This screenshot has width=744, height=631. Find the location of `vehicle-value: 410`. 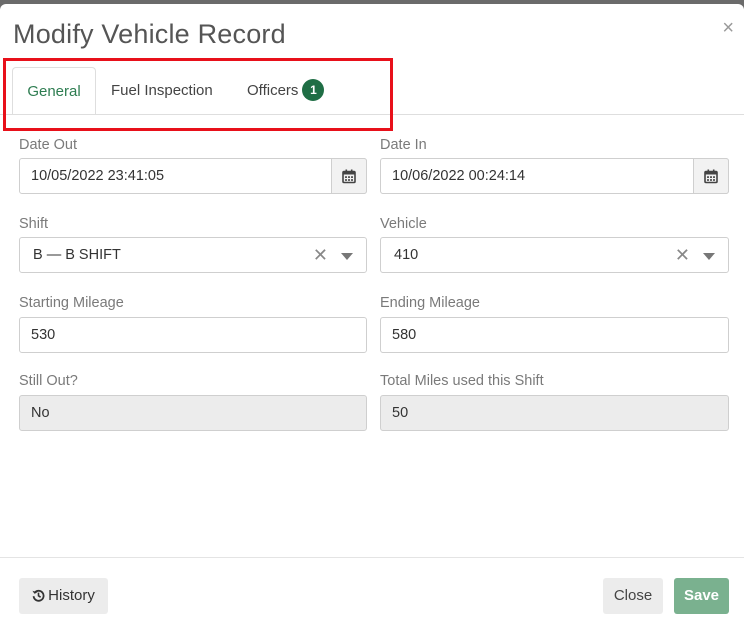

vehicle-value: 410 is located at coordinates (406, 255).